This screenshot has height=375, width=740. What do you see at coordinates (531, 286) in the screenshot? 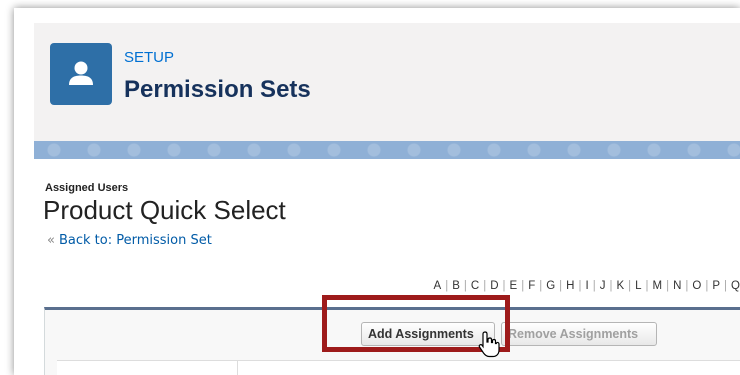
I see `alpha-filter-f: F` at bounding box center [531, 286].